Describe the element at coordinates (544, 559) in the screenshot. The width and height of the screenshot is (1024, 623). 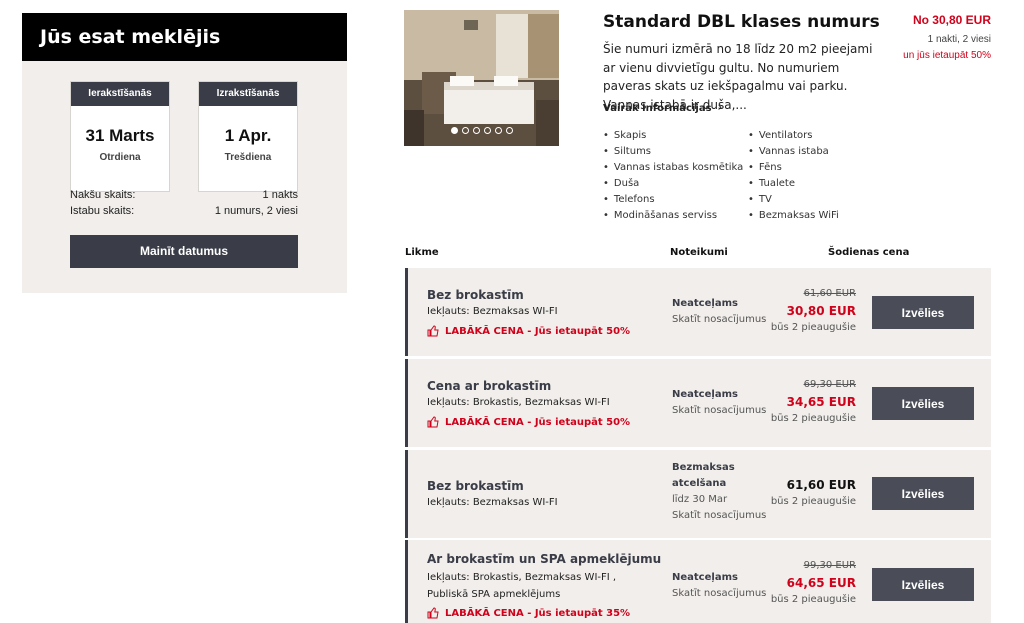
I see `rate-name: Ar brokastīm un SPA apmeklējumu` at that location.